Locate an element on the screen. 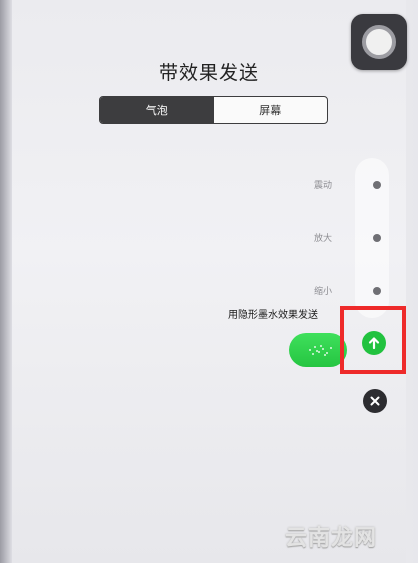  close-icon is located at coordinates (375, 401).